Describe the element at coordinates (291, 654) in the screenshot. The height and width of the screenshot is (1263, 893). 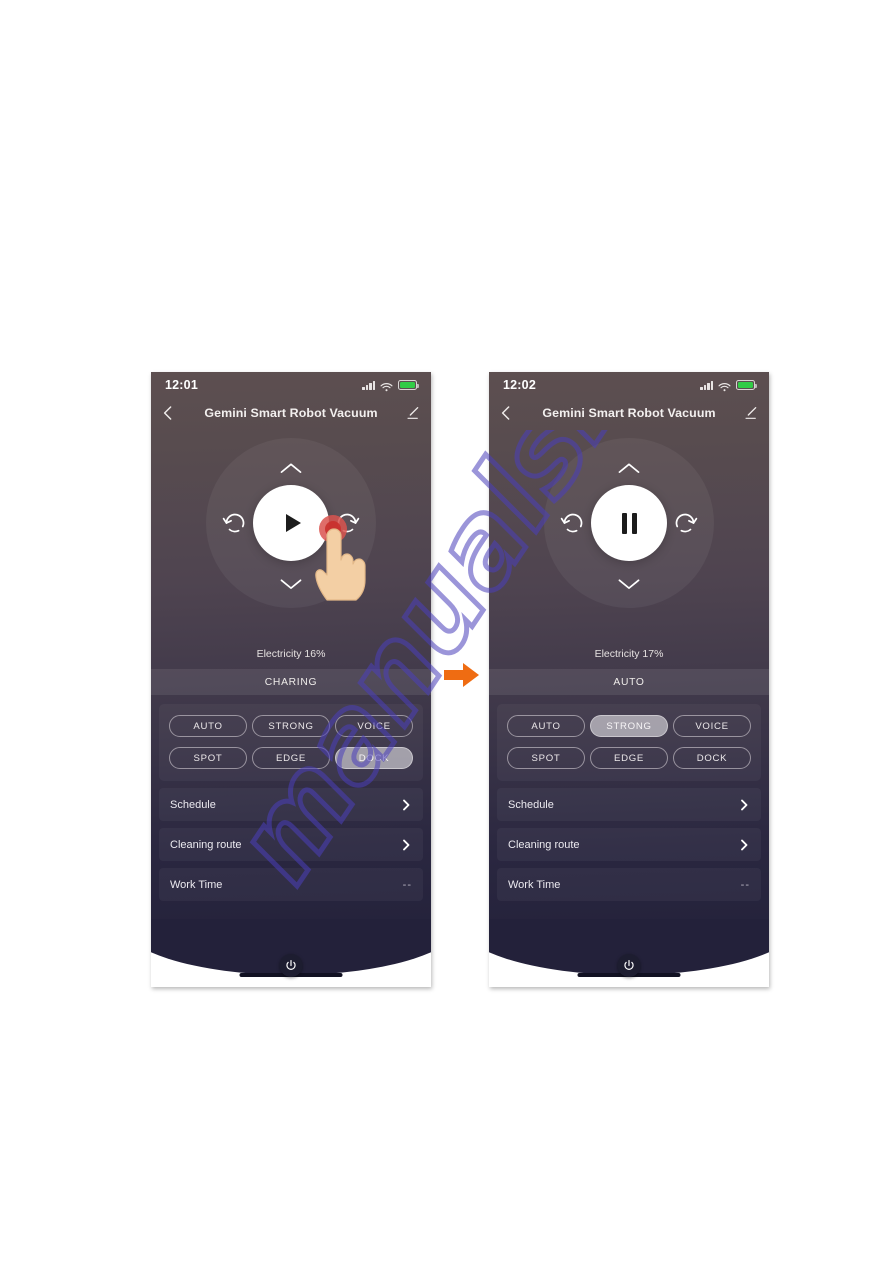
I see `battery-level-label: Electricity 16%` at that location.